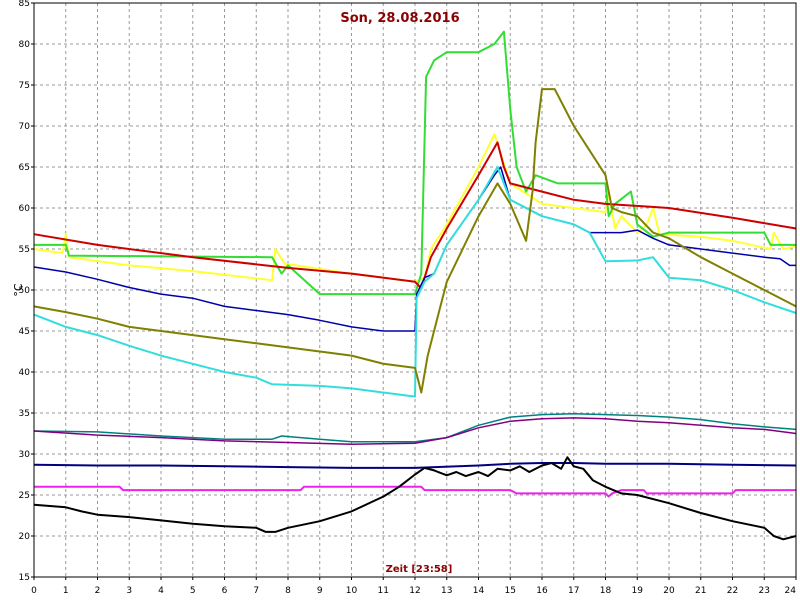  Describe the element at coordinates (66, 591) in the screenshot. I see `x-tick-label: 1` at that location.